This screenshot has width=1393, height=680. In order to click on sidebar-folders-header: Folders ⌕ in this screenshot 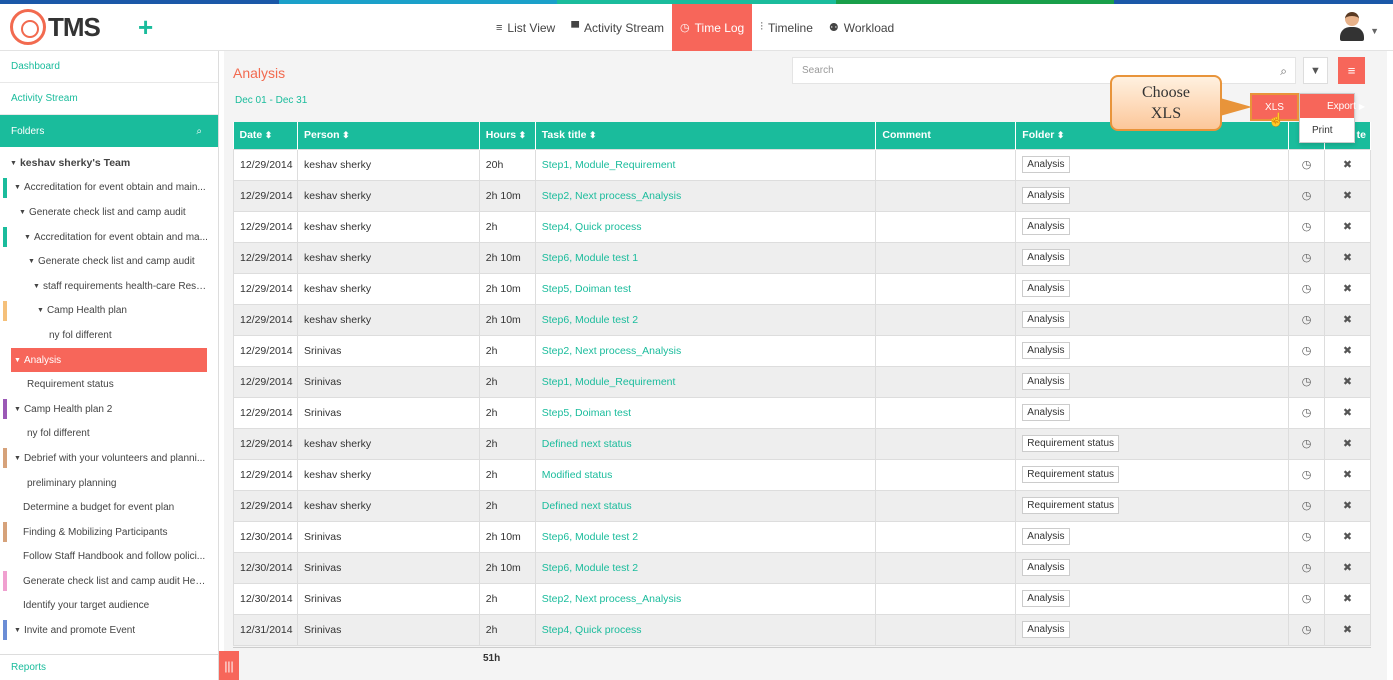, I will do `click(109, 131)`.